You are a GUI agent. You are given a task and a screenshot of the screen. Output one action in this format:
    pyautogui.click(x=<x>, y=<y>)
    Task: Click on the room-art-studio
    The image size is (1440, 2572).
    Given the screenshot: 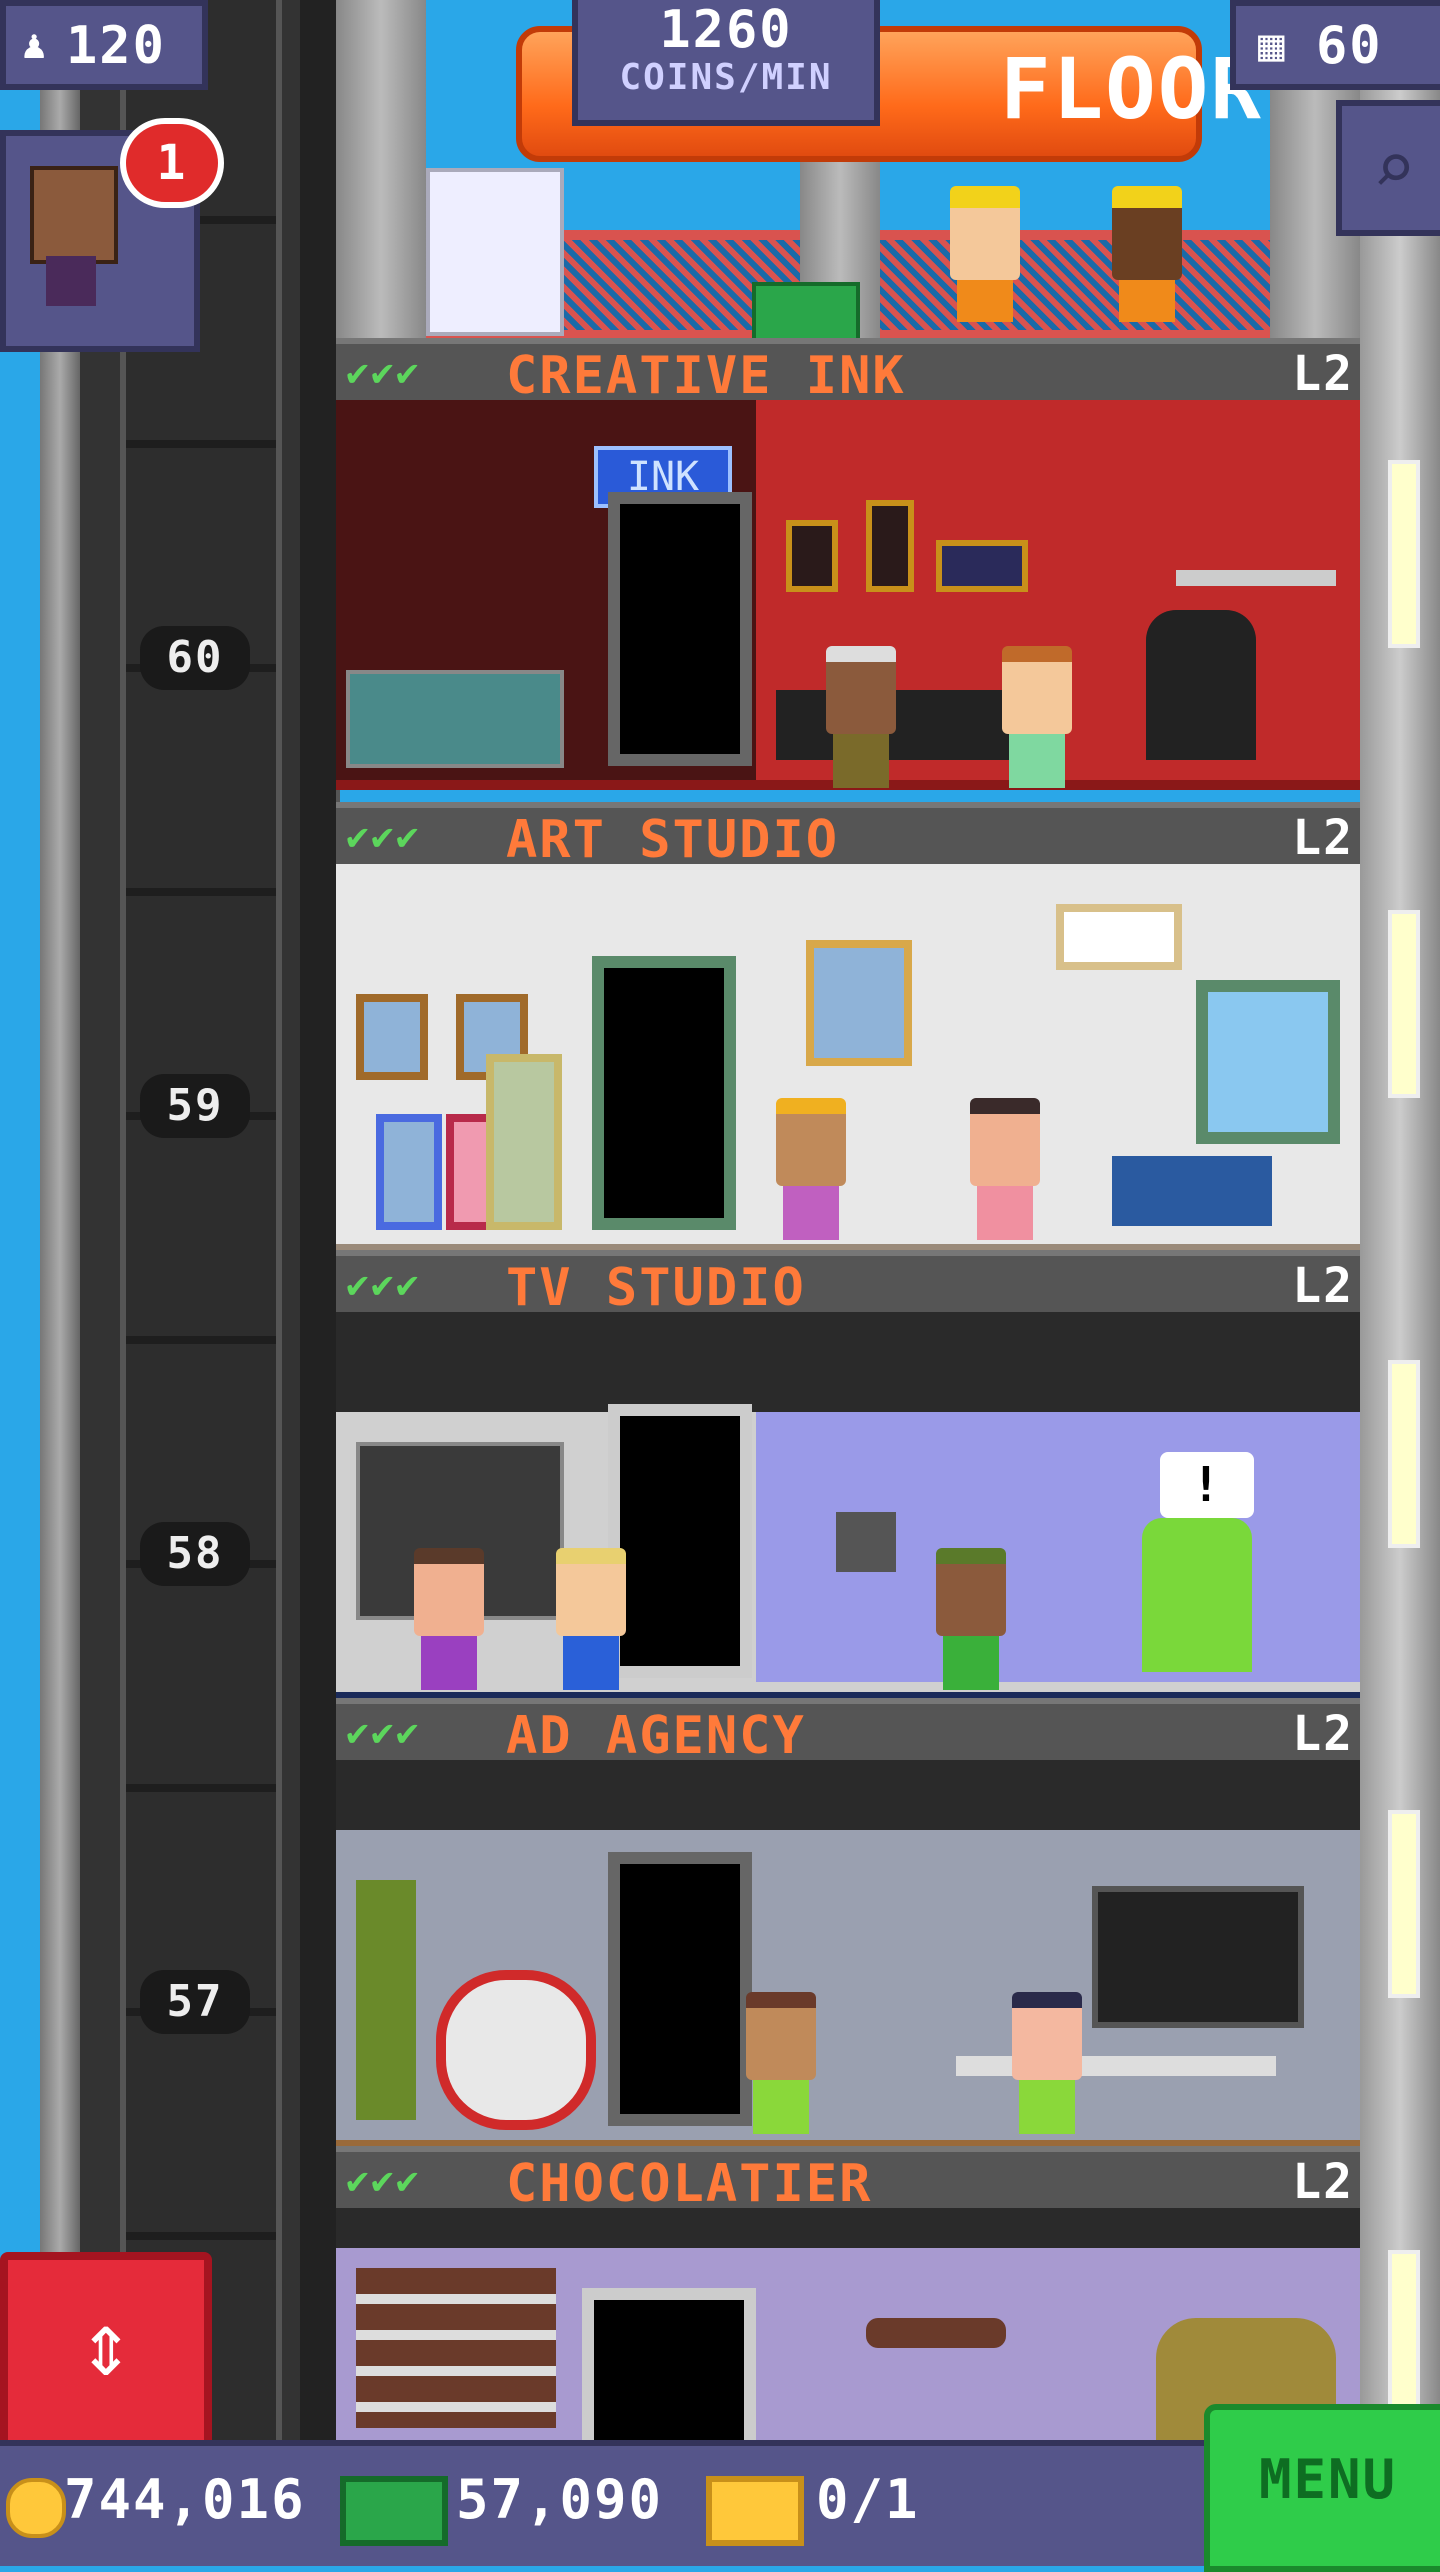 What is the action you would take?
    pyautogui.click(x=848, y=1059)
    